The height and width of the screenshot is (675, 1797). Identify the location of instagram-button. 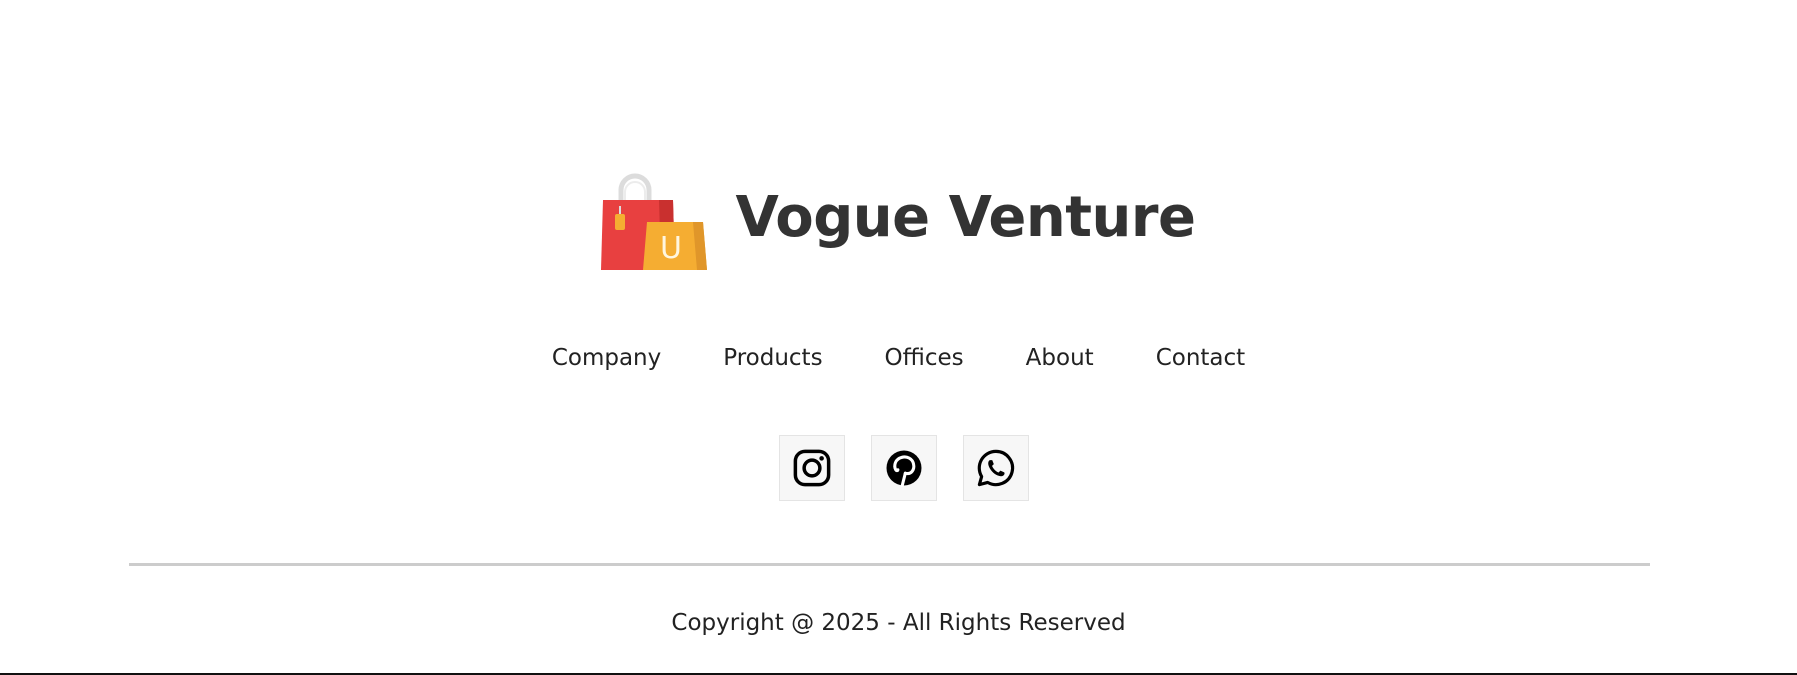
(811, 468).